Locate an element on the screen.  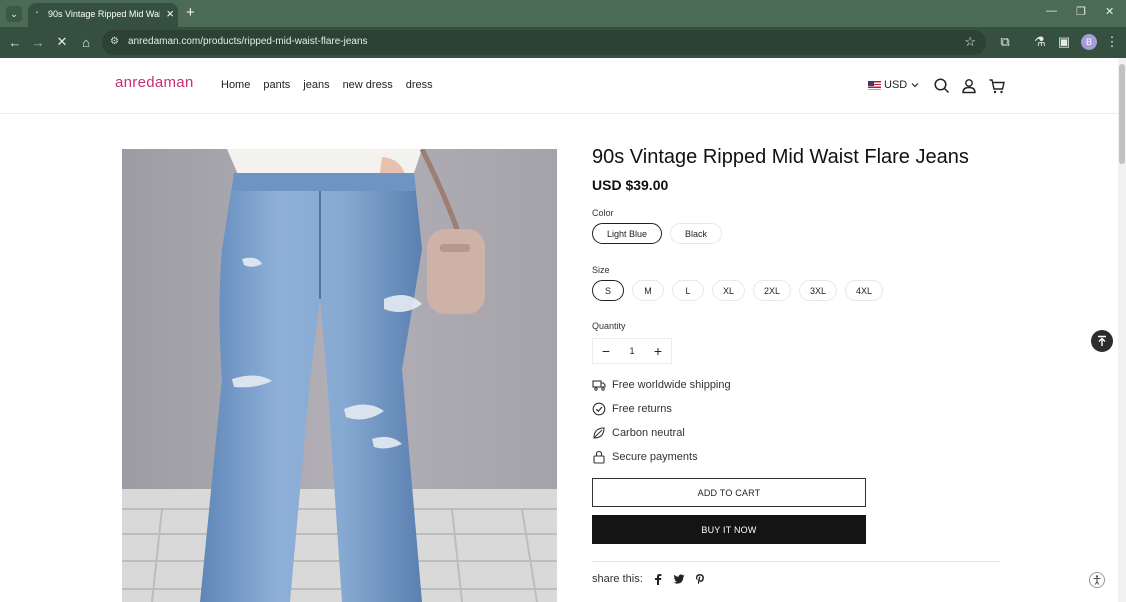
feature-shipping-text: Free worldwide shipping is located at coordinates (671, 385).